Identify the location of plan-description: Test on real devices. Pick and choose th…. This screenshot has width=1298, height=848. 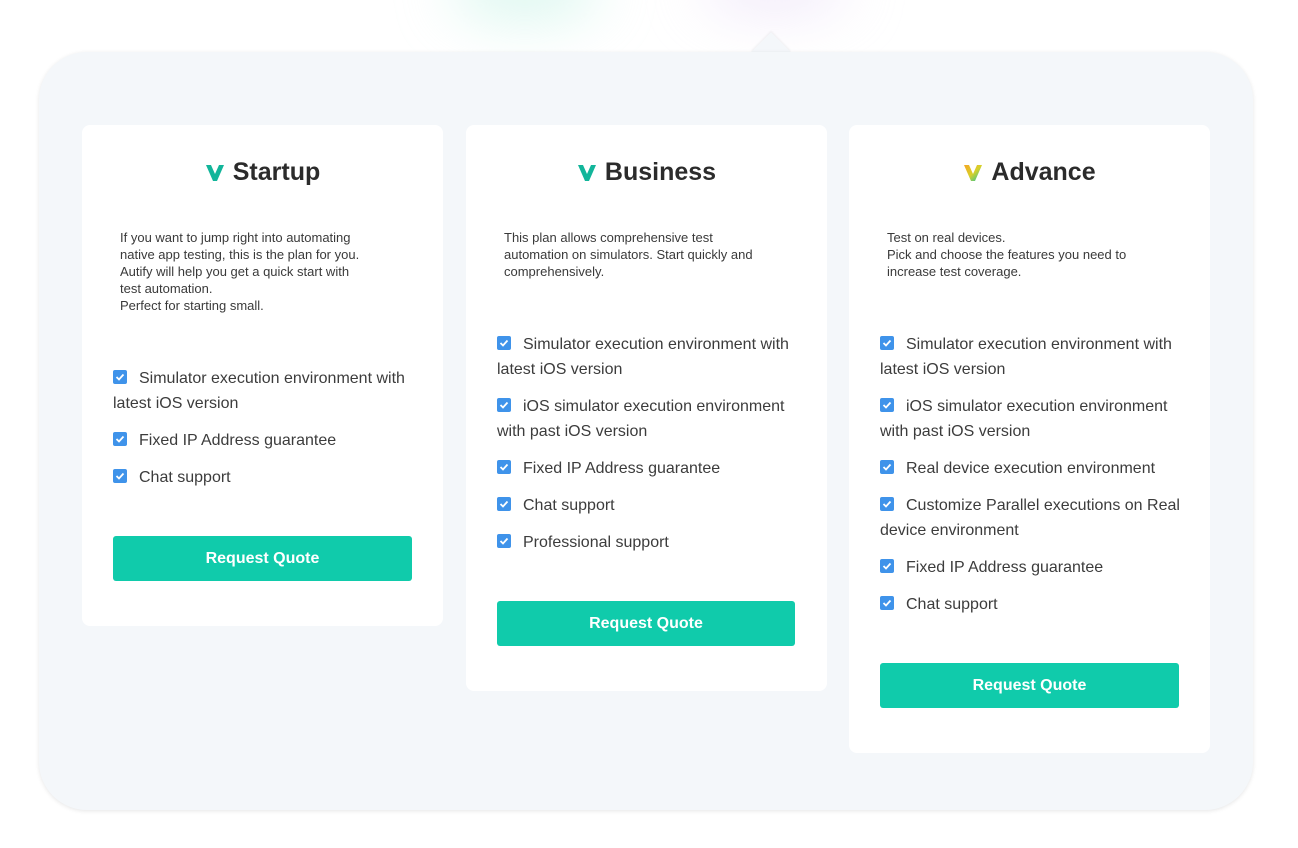
(1007, 254).